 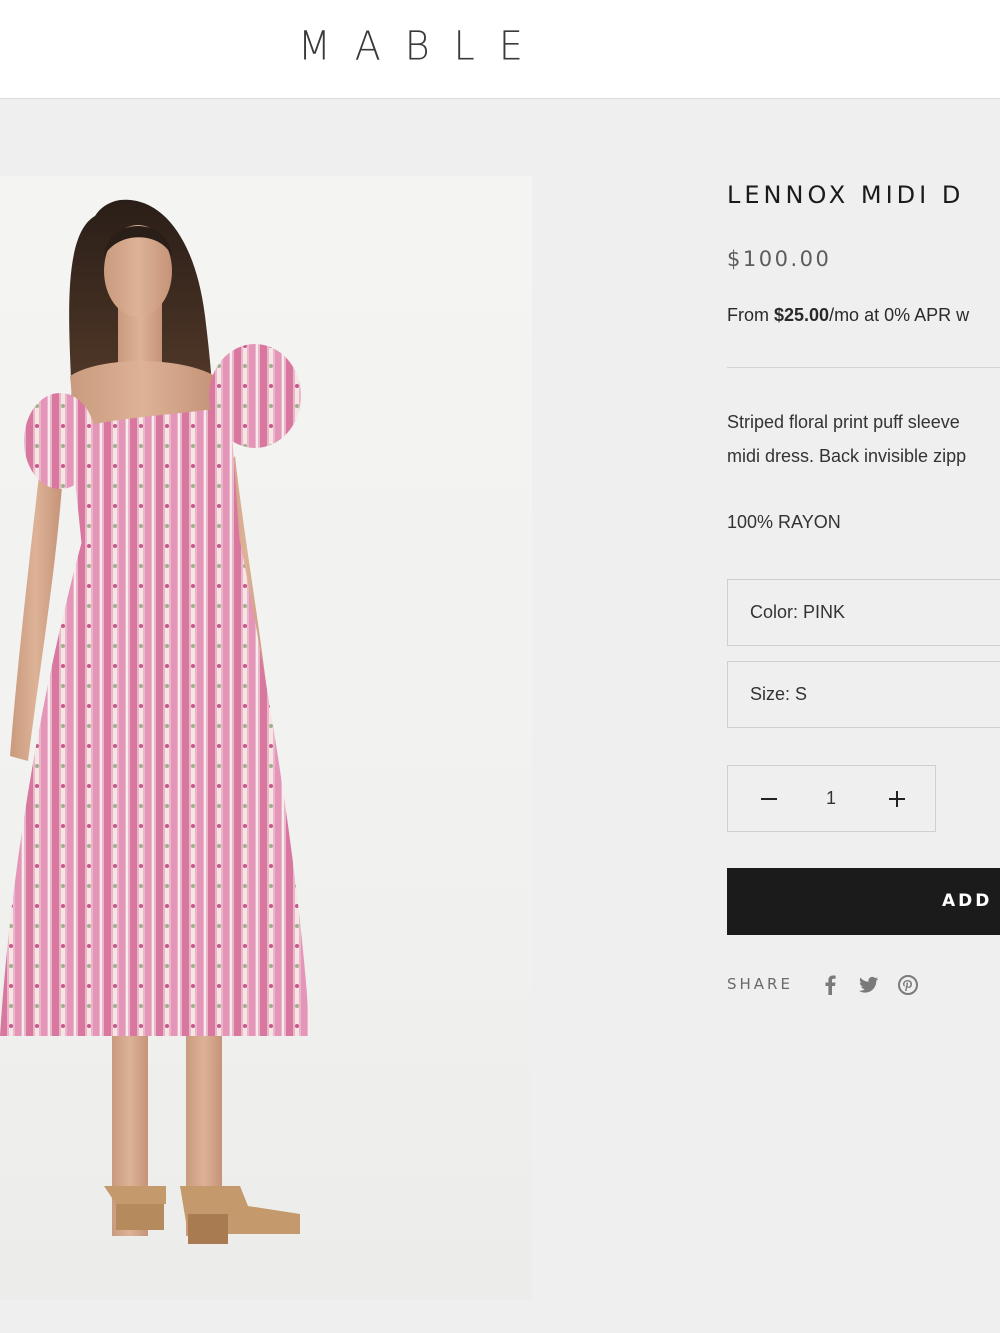 I want to click on product-price: $100.00, so click(x=779, y=259).